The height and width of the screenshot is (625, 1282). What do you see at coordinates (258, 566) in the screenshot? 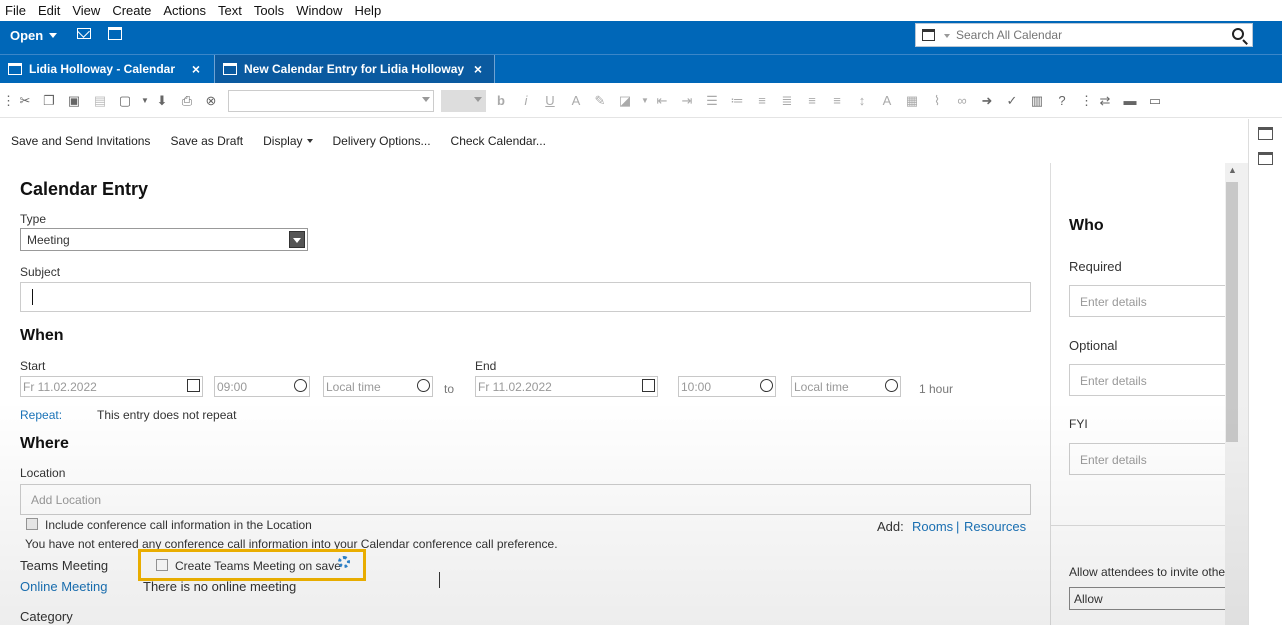
I see `create-teams-meeting-label: Create Teams Meeting on save` at bounding box center [258, 566].